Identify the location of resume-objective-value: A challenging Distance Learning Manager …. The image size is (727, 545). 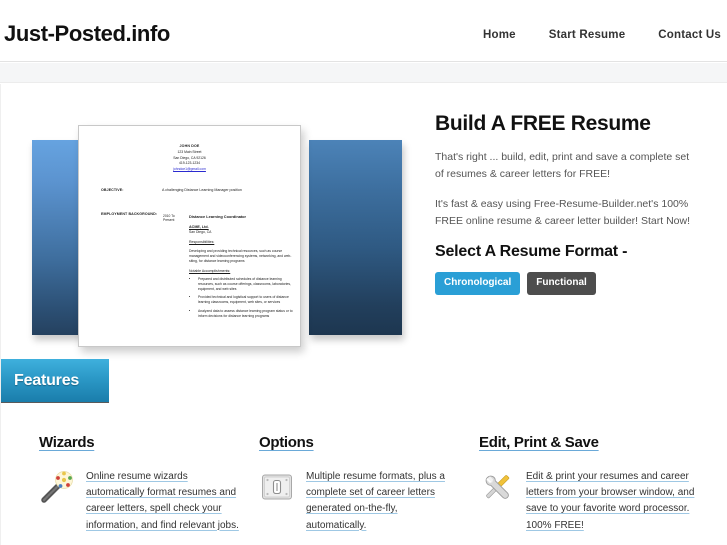
(202, 190).